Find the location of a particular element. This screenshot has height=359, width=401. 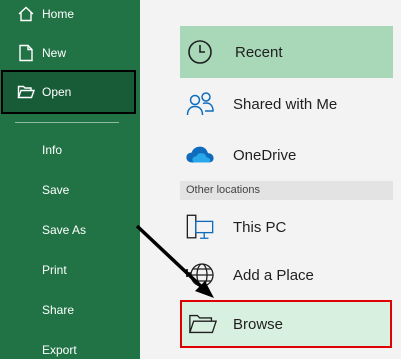

location-add-a-place-label: Add a Place is located at coordinates (273, 275).